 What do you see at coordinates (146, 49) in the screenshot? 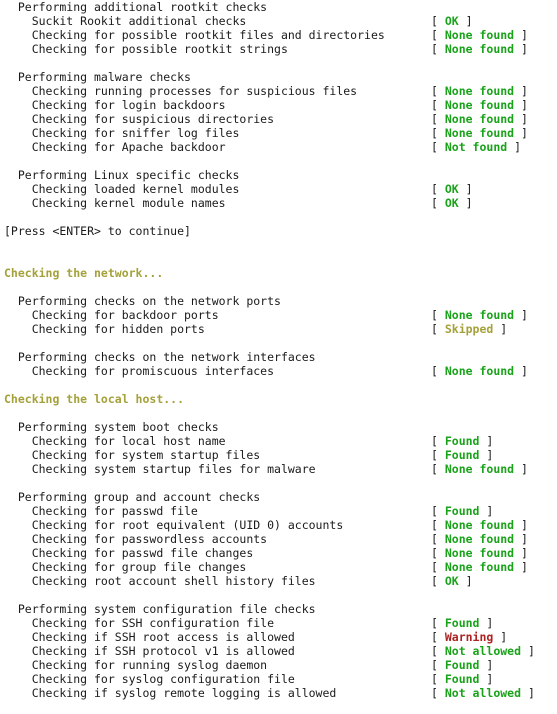
I see `check-label: Checking for possible rootkit strings` at bounding box center [146, 49].